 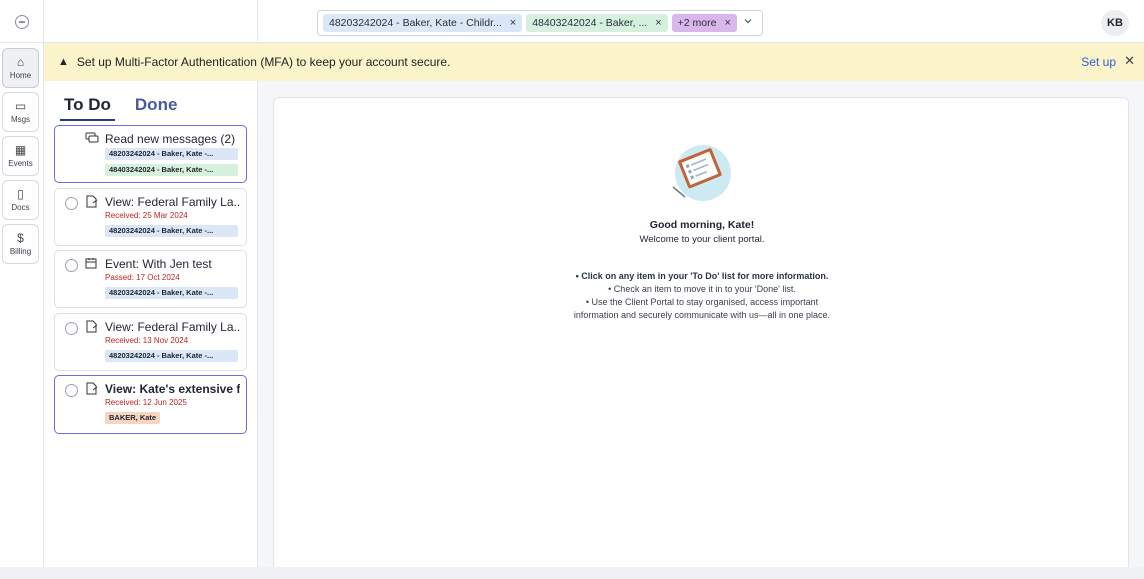 What do you see at coordinates (20, 163) in the screenshot?
I see `nav-events-label: Events` at bounding box center [20, 163].